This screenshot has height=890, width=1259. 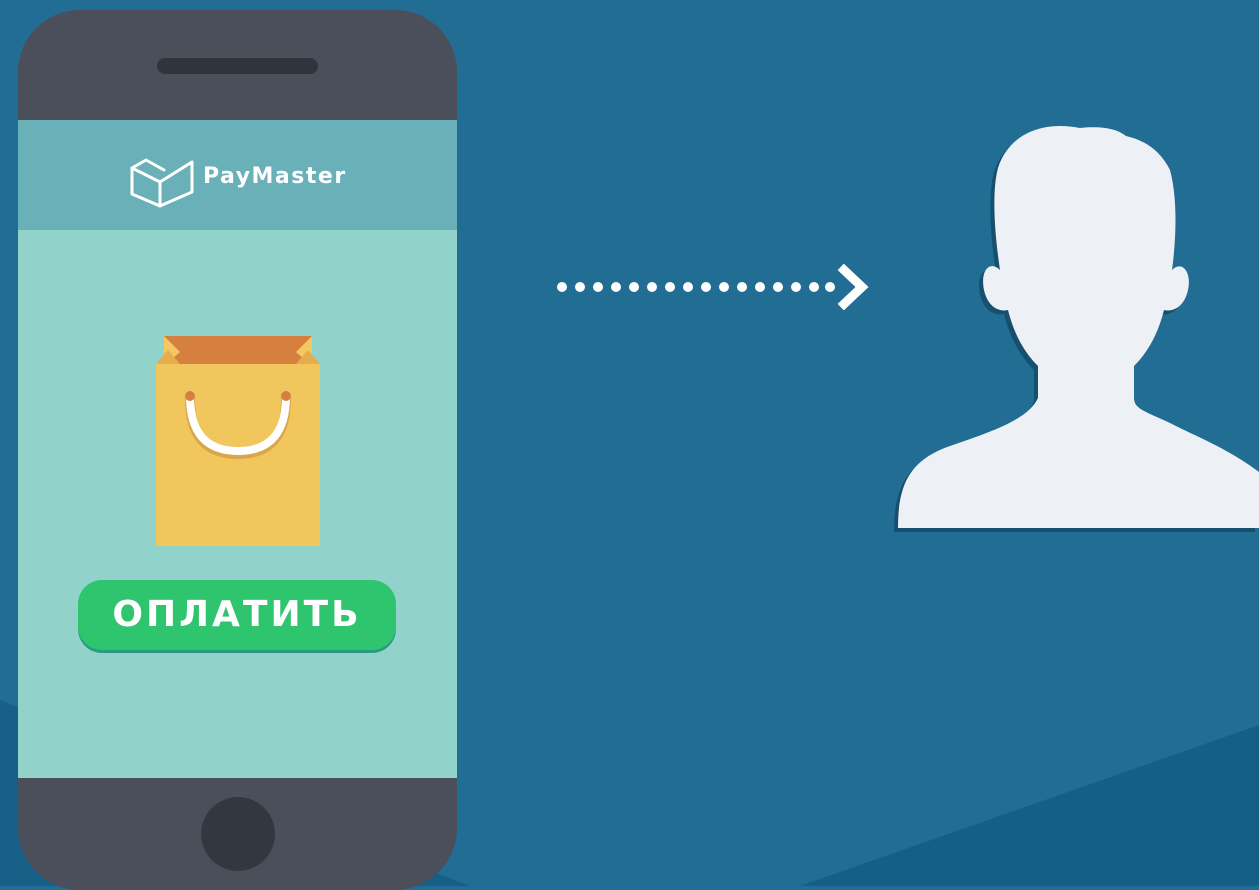 What do you see at coordinates (162, 183) in the screenshot?
I see `paymaster-logo-icon` at bounding box center [162, 183].